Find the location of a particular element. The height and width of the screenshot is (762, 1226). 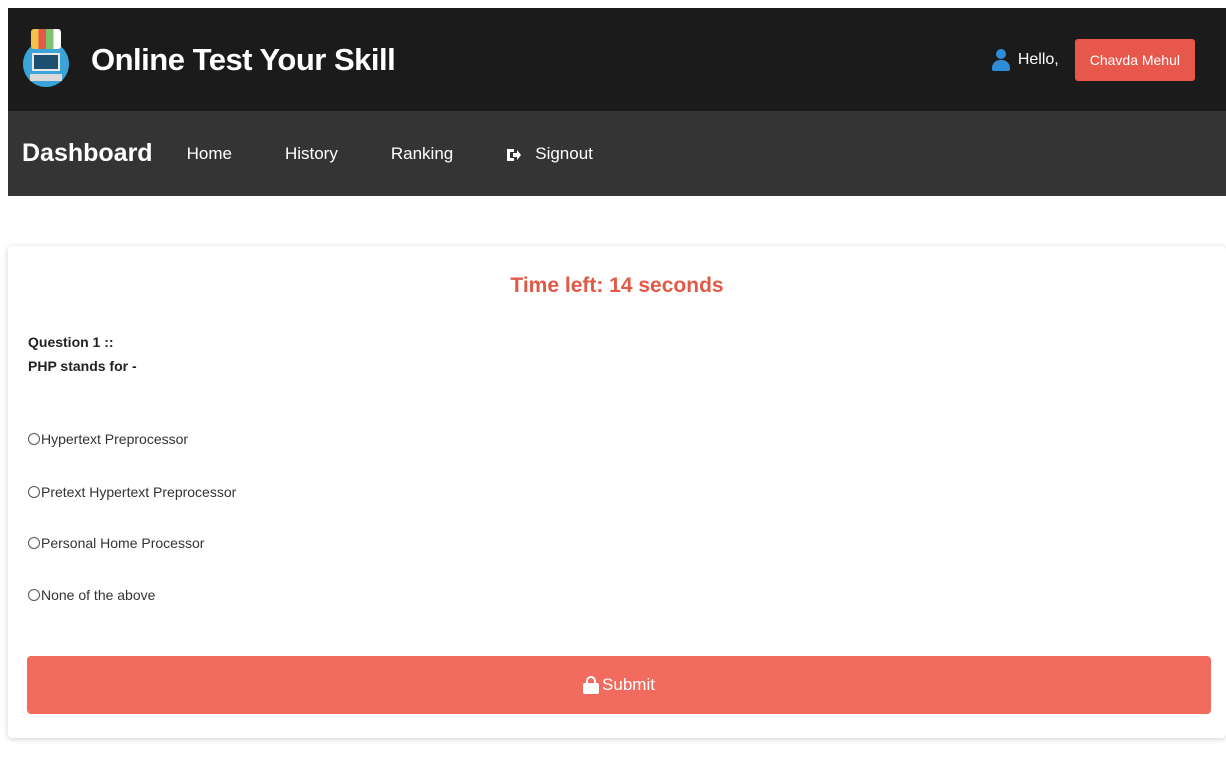

answer-option-1: Hypertext Preprocessor is located at coordinates (108, 439).